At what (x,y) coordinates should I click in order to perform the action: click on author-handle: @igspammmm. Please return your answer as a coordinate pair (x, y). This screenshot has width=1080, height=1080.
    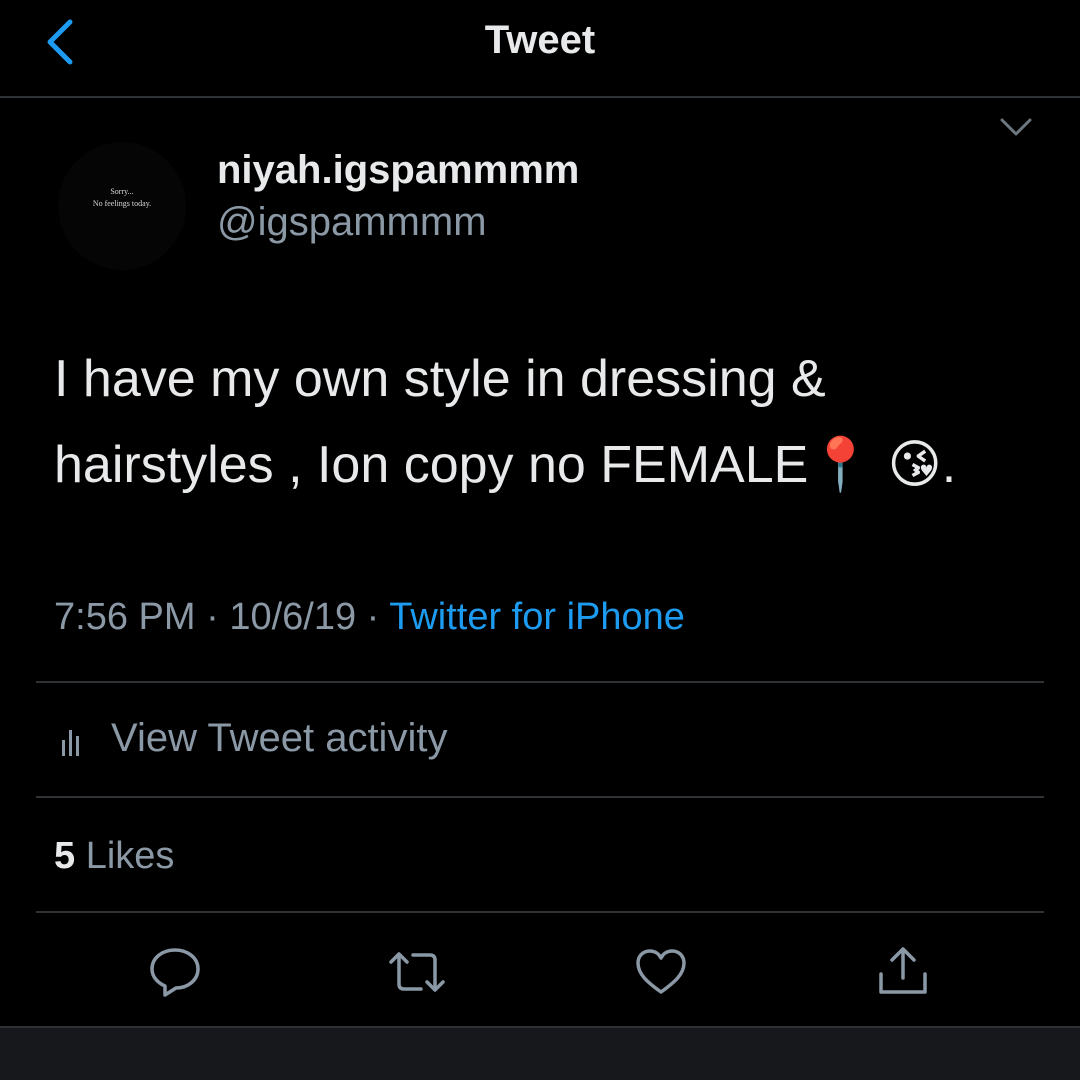
    Looking at the image, I should click on (352, 222).